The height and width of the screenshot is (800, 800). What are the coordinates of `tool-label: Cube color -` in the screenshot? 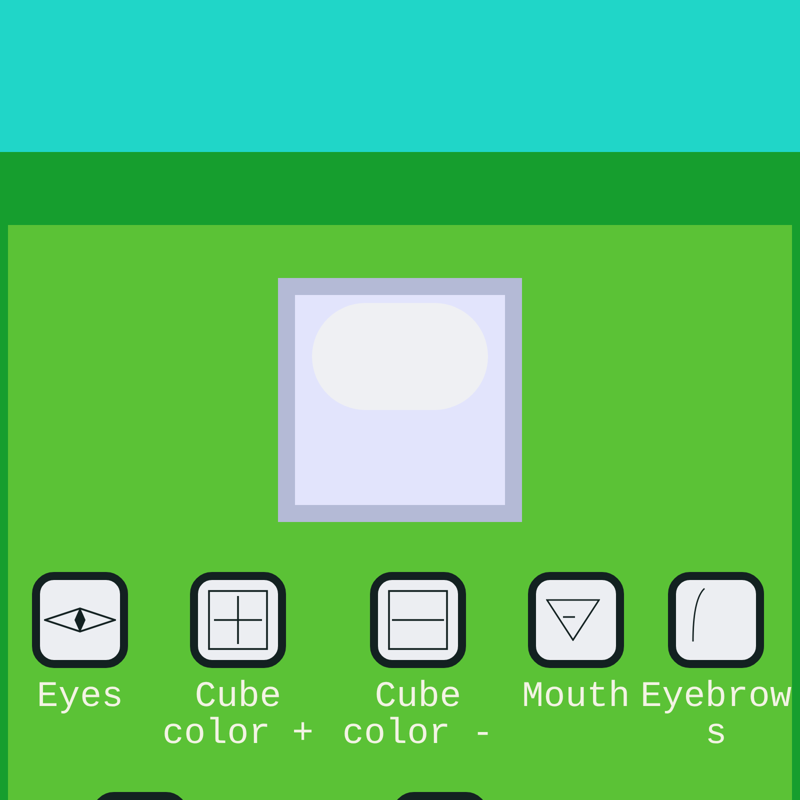 It's located at (418, 715).